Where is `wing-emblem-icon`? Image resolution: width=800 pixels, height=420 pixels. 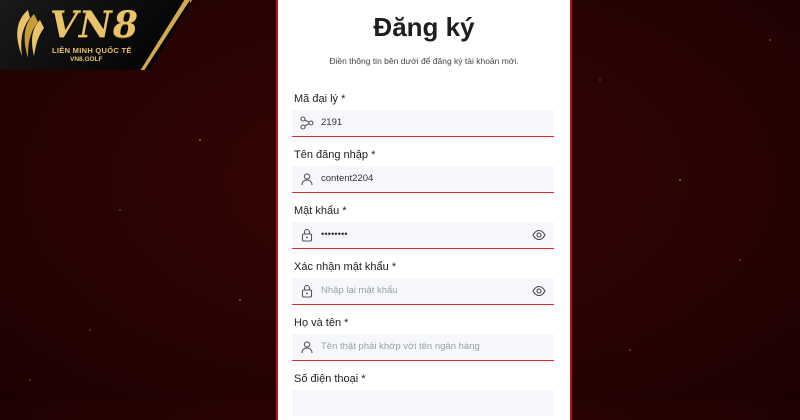
wing-emblem-icon is located at coordinates (30, 34).